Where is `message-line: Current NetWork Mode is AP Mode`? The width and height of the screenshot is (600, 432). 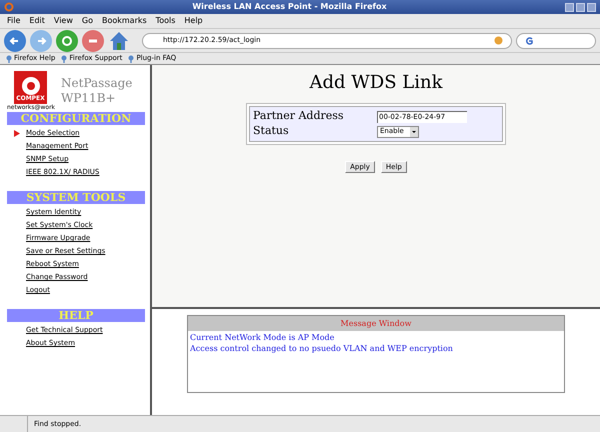 message-line: Current NetWork Mode is AP Mode is located at coordinates (263, 337).